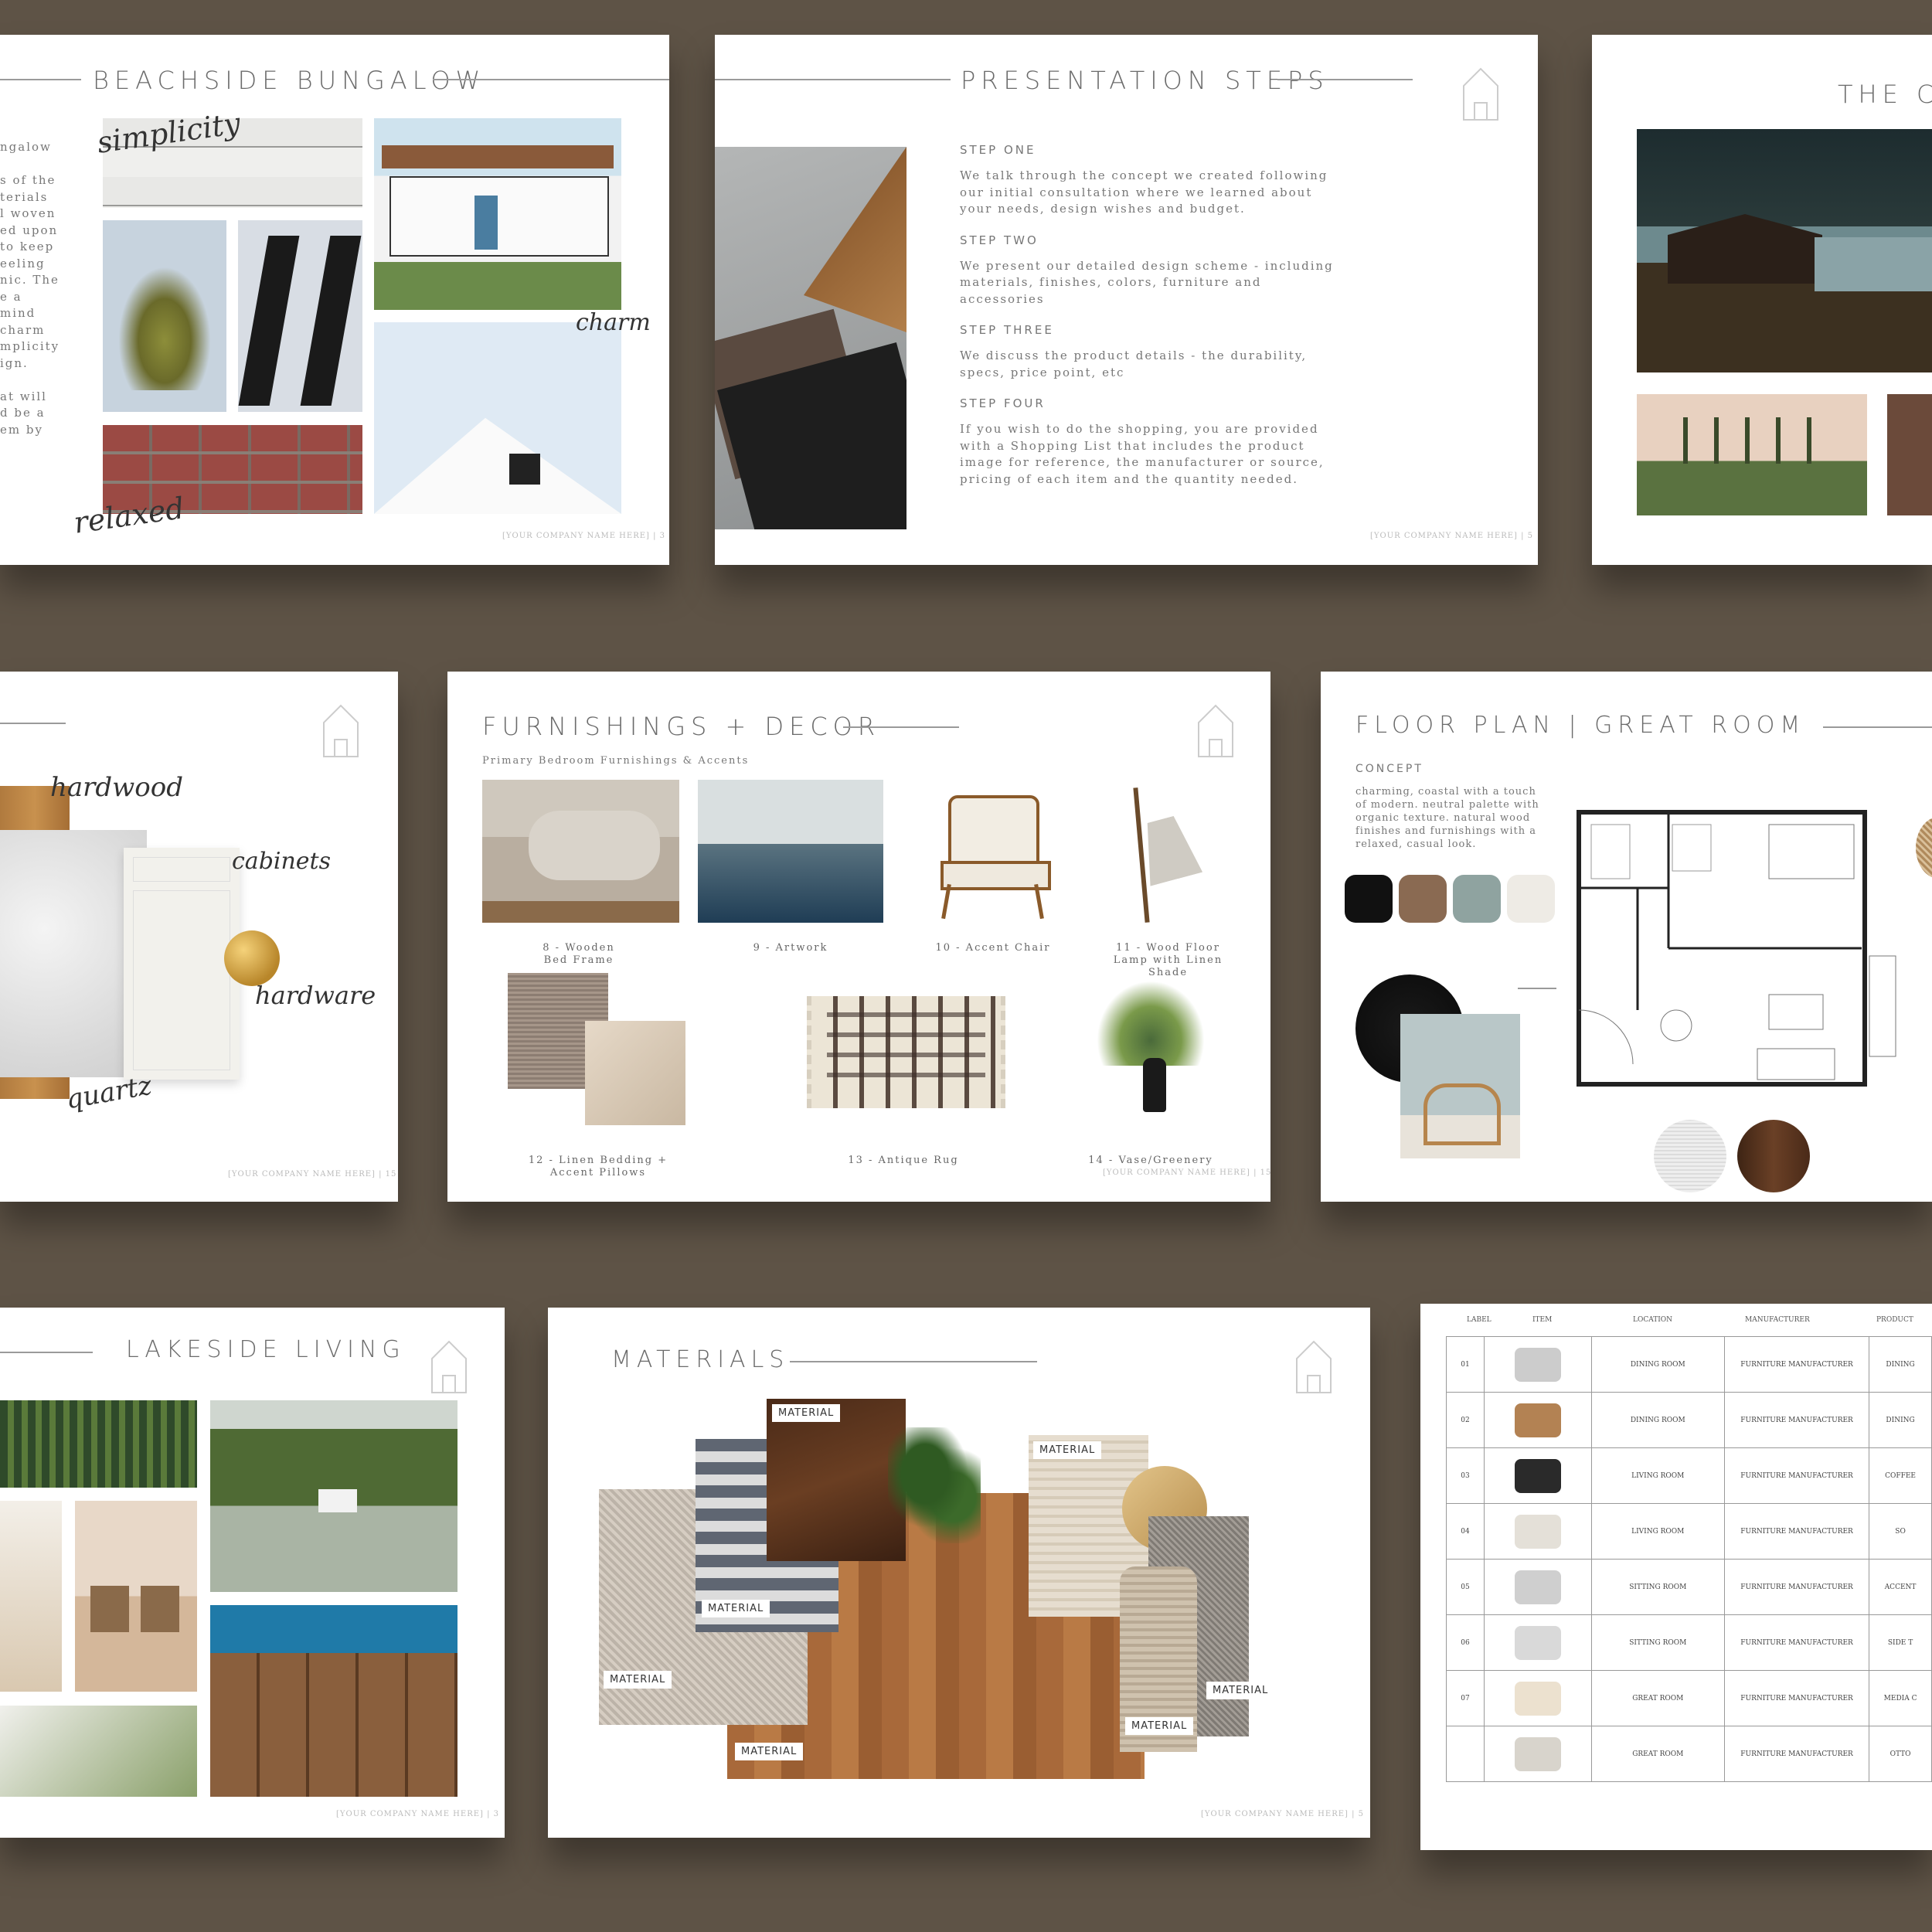 The height and width of the screenshot is (1932, 1932). What do you see at coordinates (993, 948) in the screenshot?
I see `caption-chair: 10 - Accent Chair` at bounding box center [993, 948].